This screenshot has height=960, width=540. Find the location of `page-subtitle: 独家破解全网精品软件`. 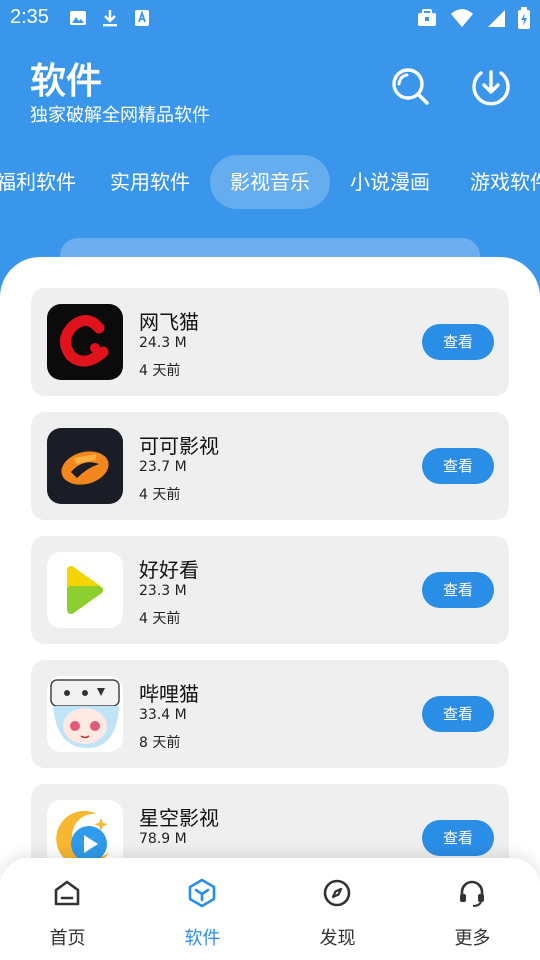

page-subtitle: 独家破解全网精品软件 is located at coordinates (120, 115).